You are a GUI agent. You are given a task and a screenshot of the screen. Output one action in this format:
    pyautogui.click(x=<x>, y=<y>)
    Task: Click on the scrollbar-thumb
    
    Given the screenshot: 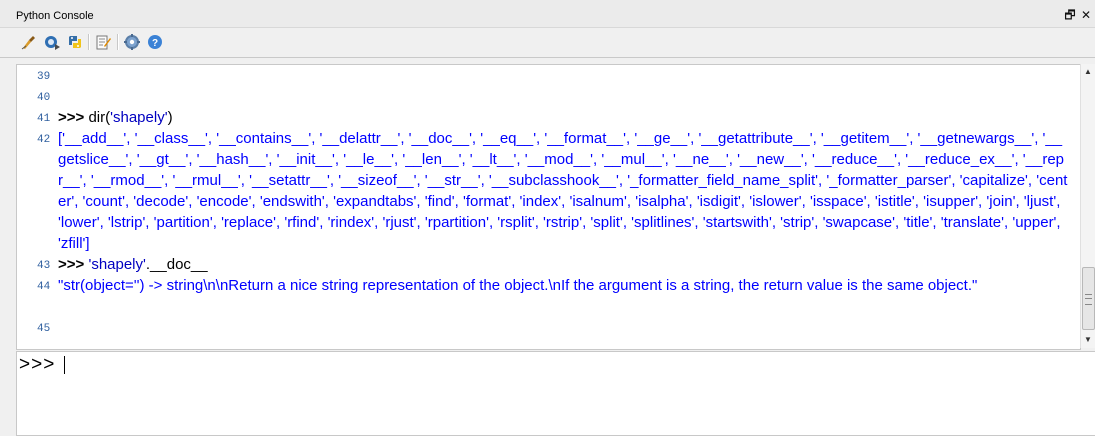 What is the action you would take?
    pyautogui.click(x=1088, y=298)
    